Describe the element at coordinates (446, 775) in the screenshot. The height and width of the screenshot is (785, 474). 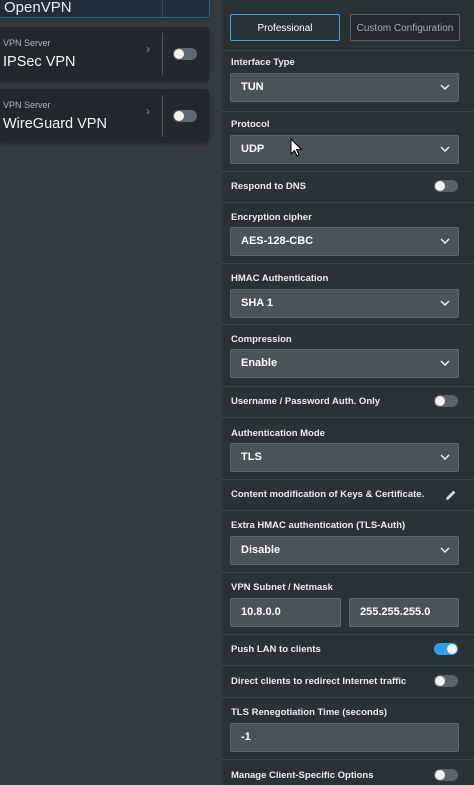
I see `client-specific-toggle` at that location.